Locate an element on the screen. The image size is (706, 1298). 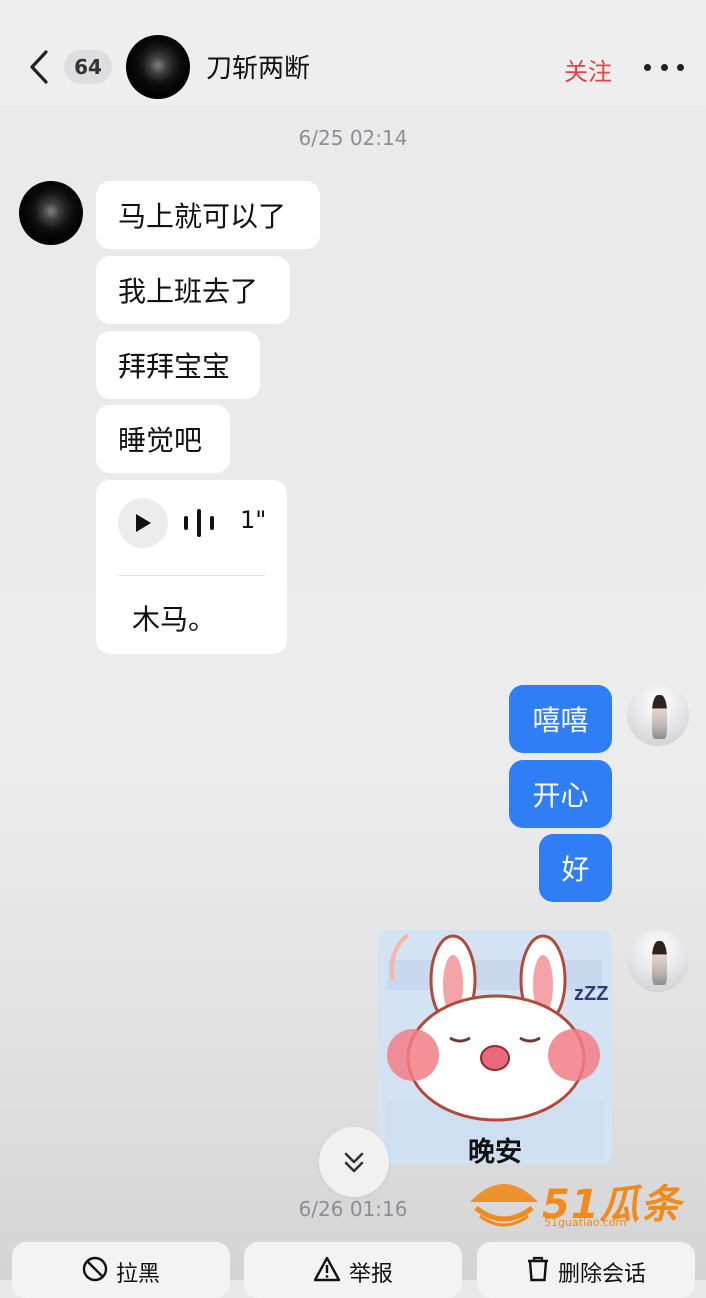
watermark-url: 51guatiao.com is located at coordinates (585, 1222).